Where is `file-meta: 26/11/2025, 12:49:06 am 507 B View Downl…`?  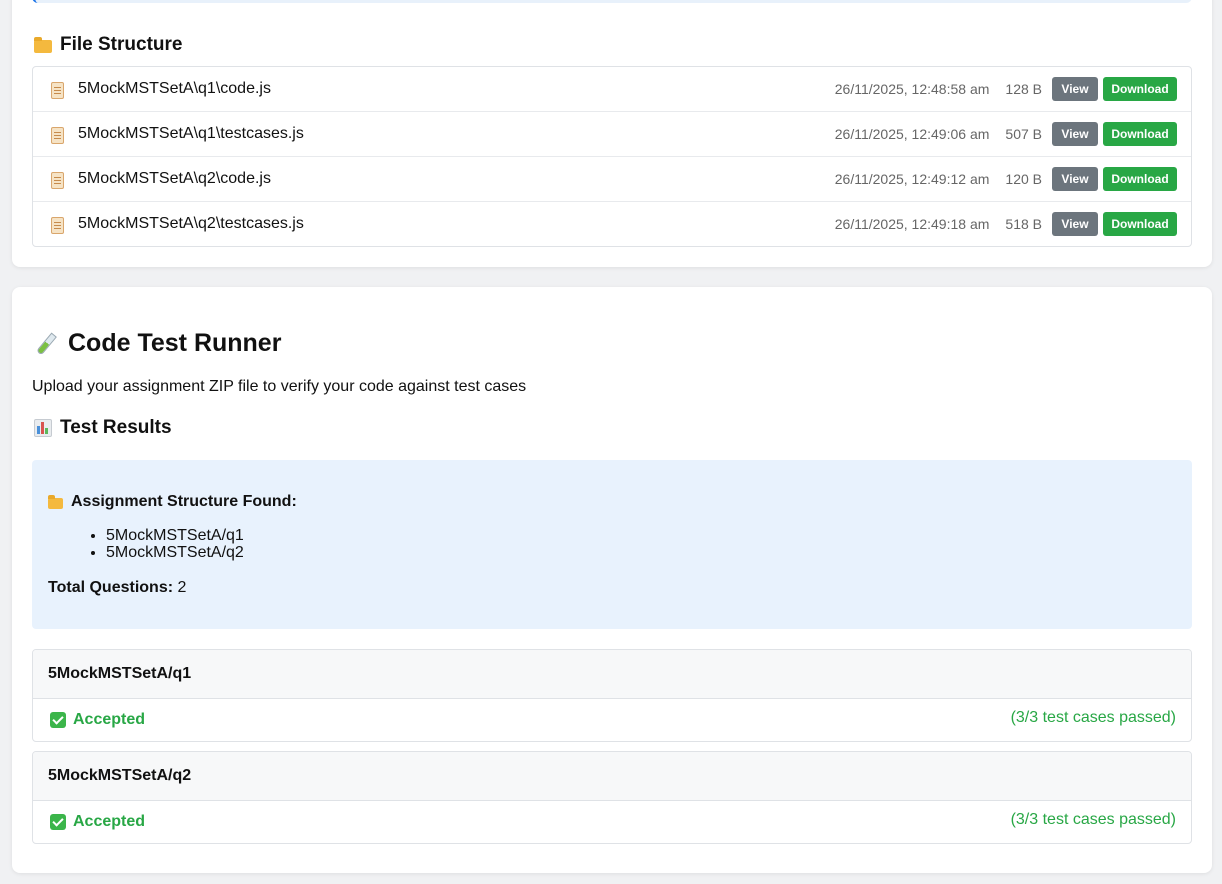
file-meta: 26/11/2025, 12:49:06 am 507 B View Downl… is located at coordinates (1006, 134).